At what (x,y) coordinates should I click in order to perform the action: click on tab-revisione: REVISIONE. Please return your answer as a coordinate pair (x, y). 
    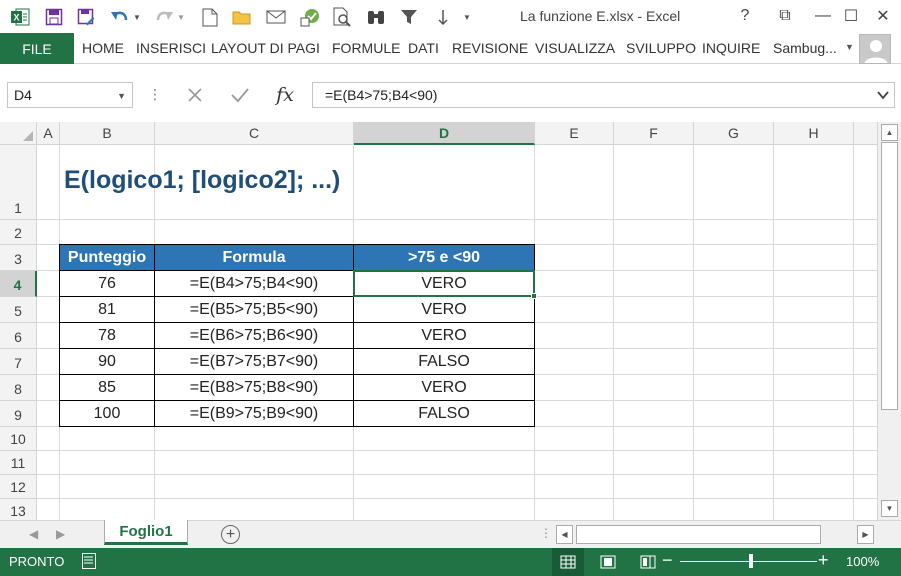
    Looking at the image, I should click on (490, 48).